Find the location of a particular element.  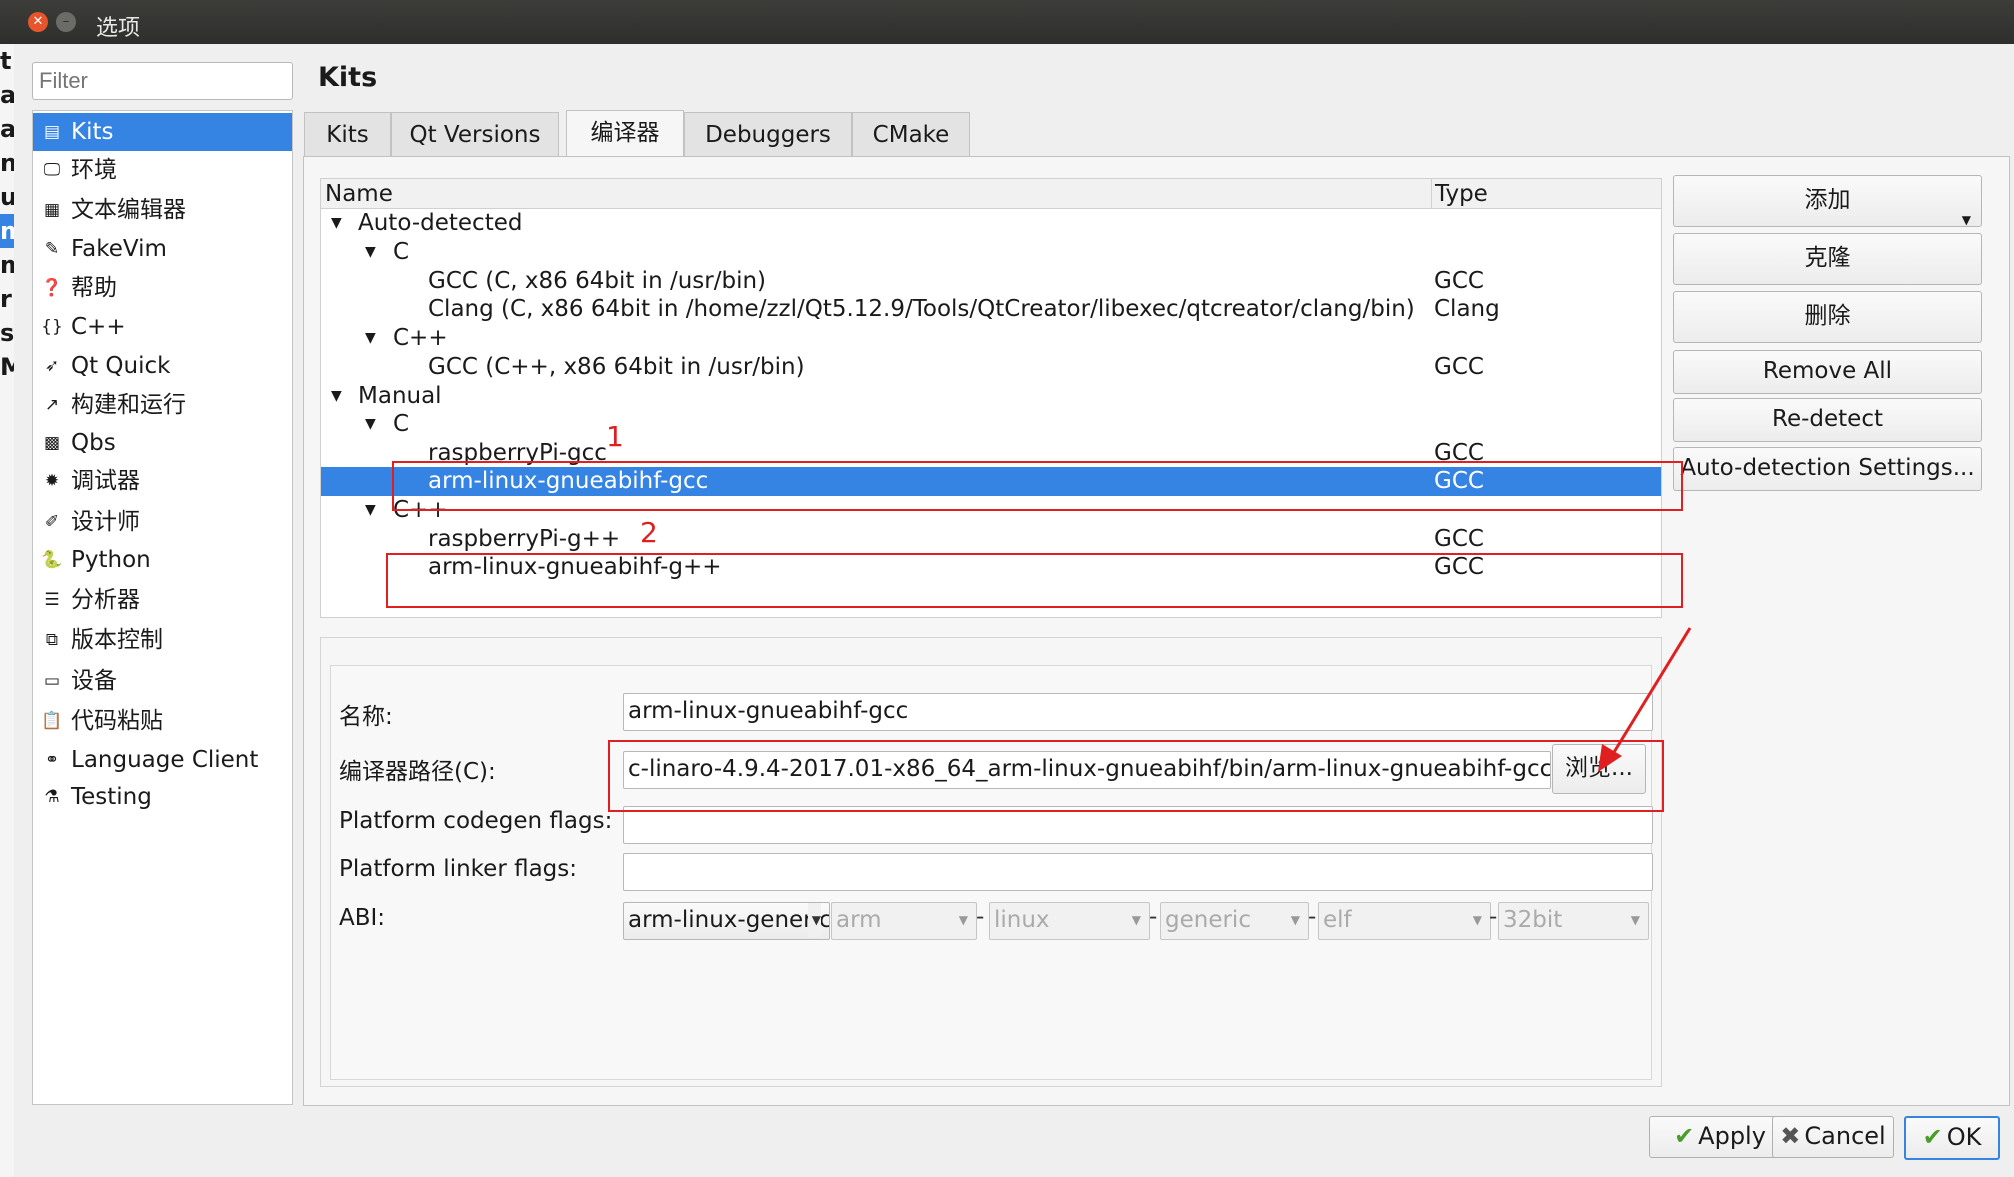

tree-group-row: ▼ Auto-detected is located at coordinates (991, 223).